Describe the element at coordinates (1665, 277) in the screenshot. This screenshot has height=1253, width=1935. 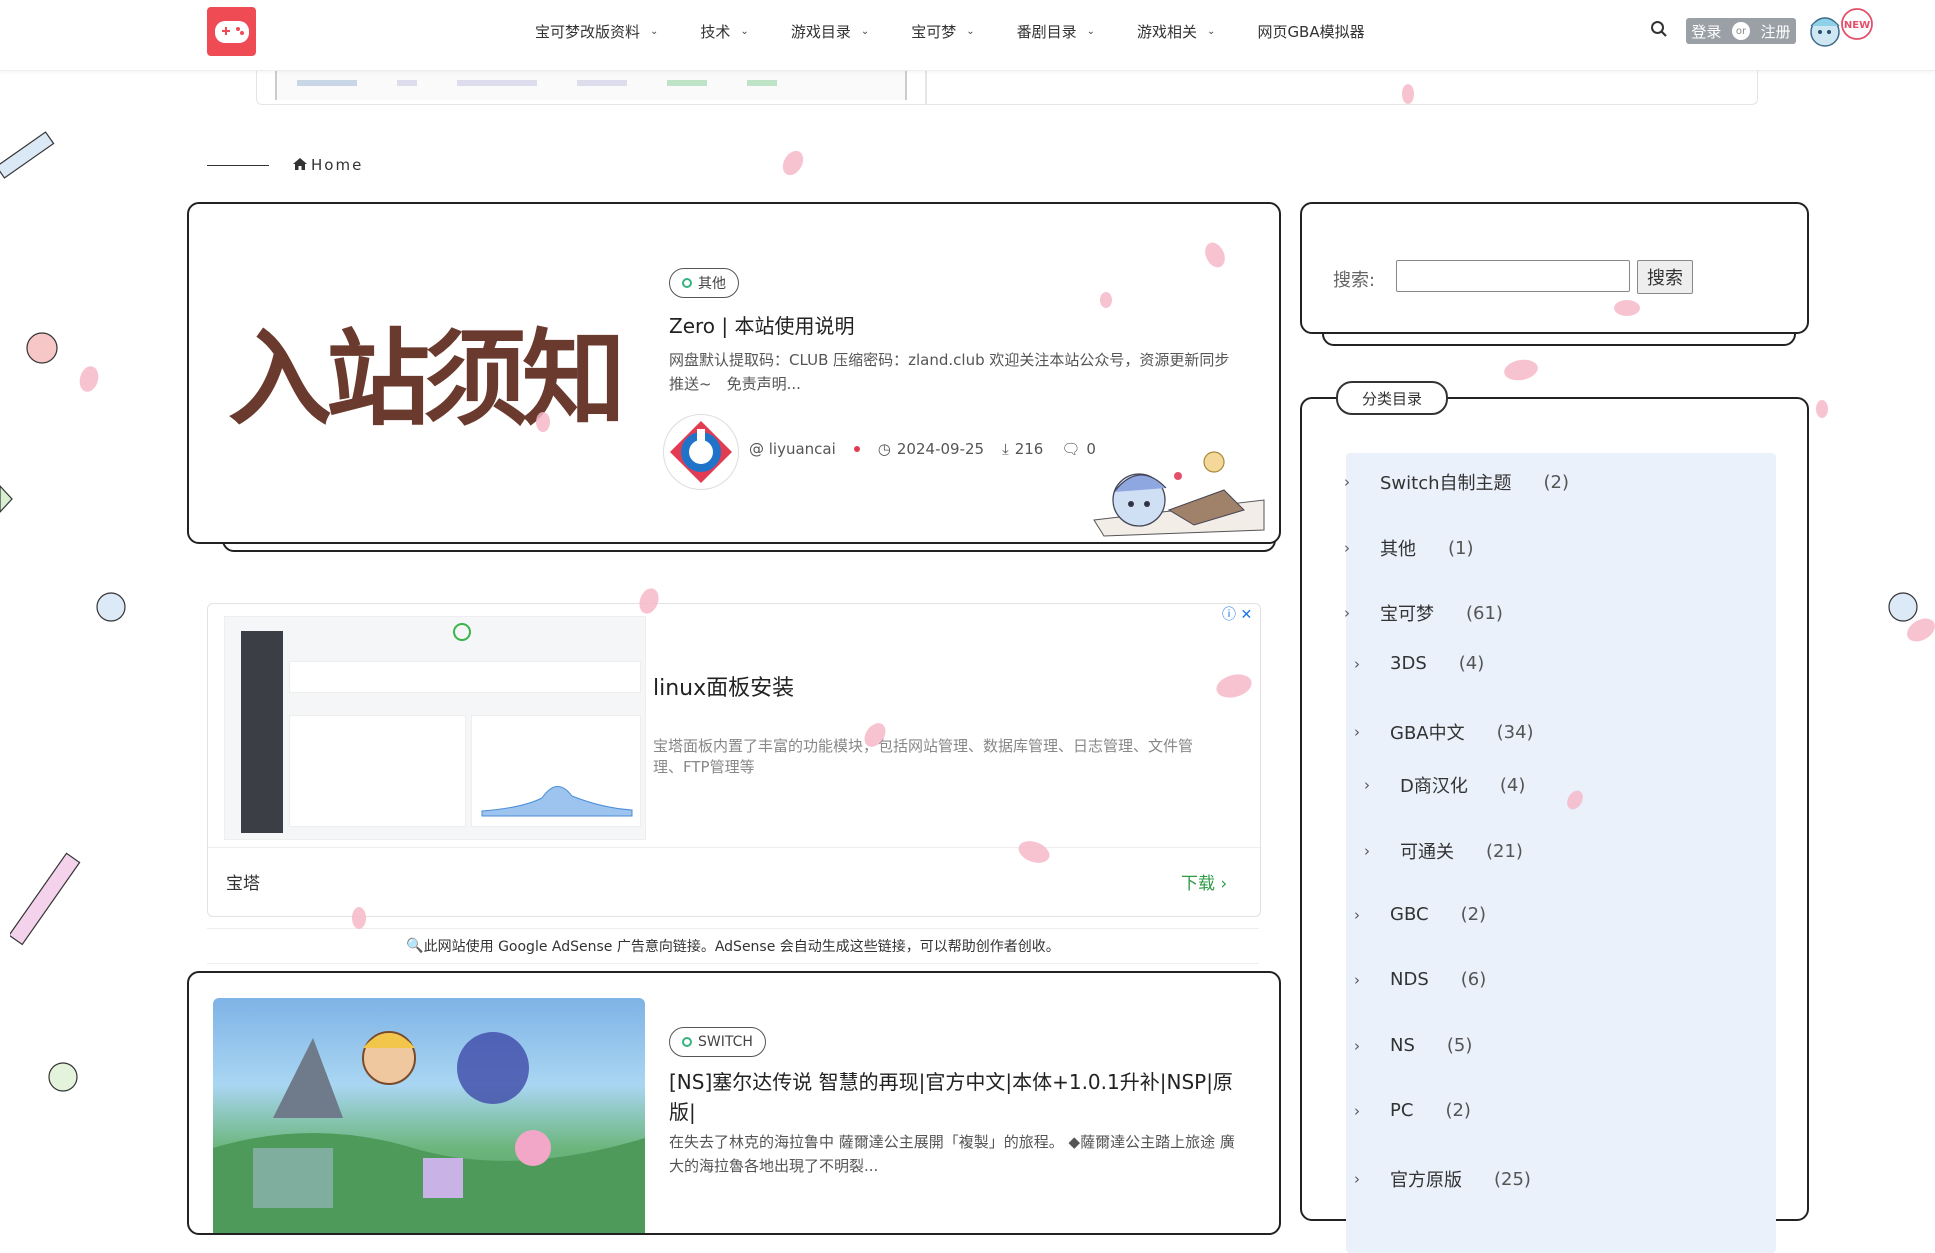
I see `search-button: 搜索` at that location.